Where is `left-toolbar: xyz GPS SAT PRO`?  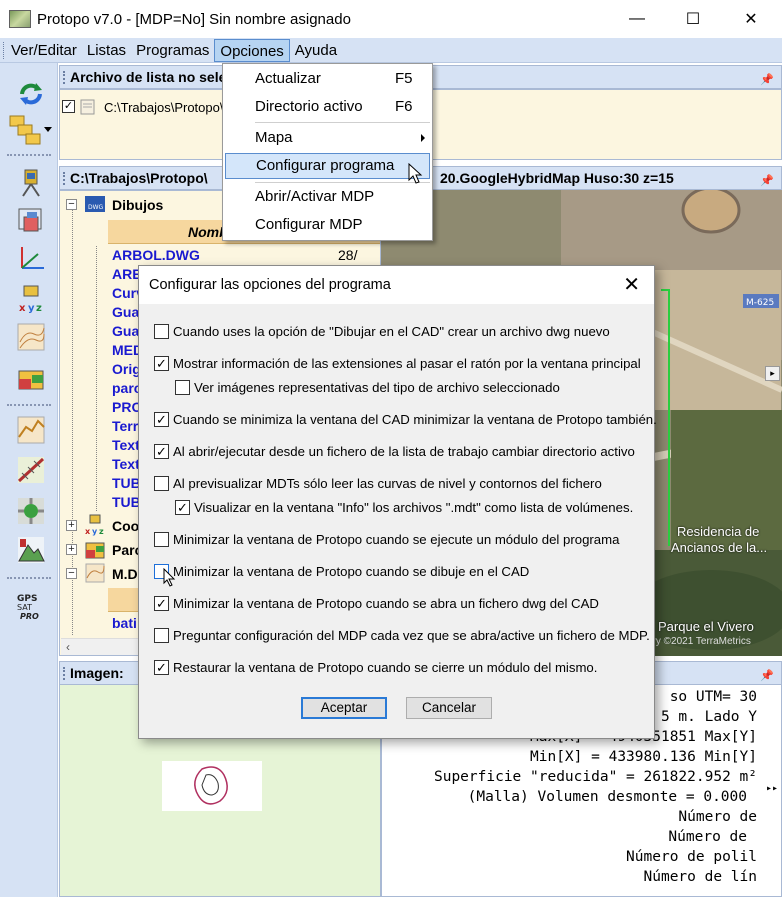
left-toolbar: xyz GPS SAT PRO is located at coordinates (29, 480).